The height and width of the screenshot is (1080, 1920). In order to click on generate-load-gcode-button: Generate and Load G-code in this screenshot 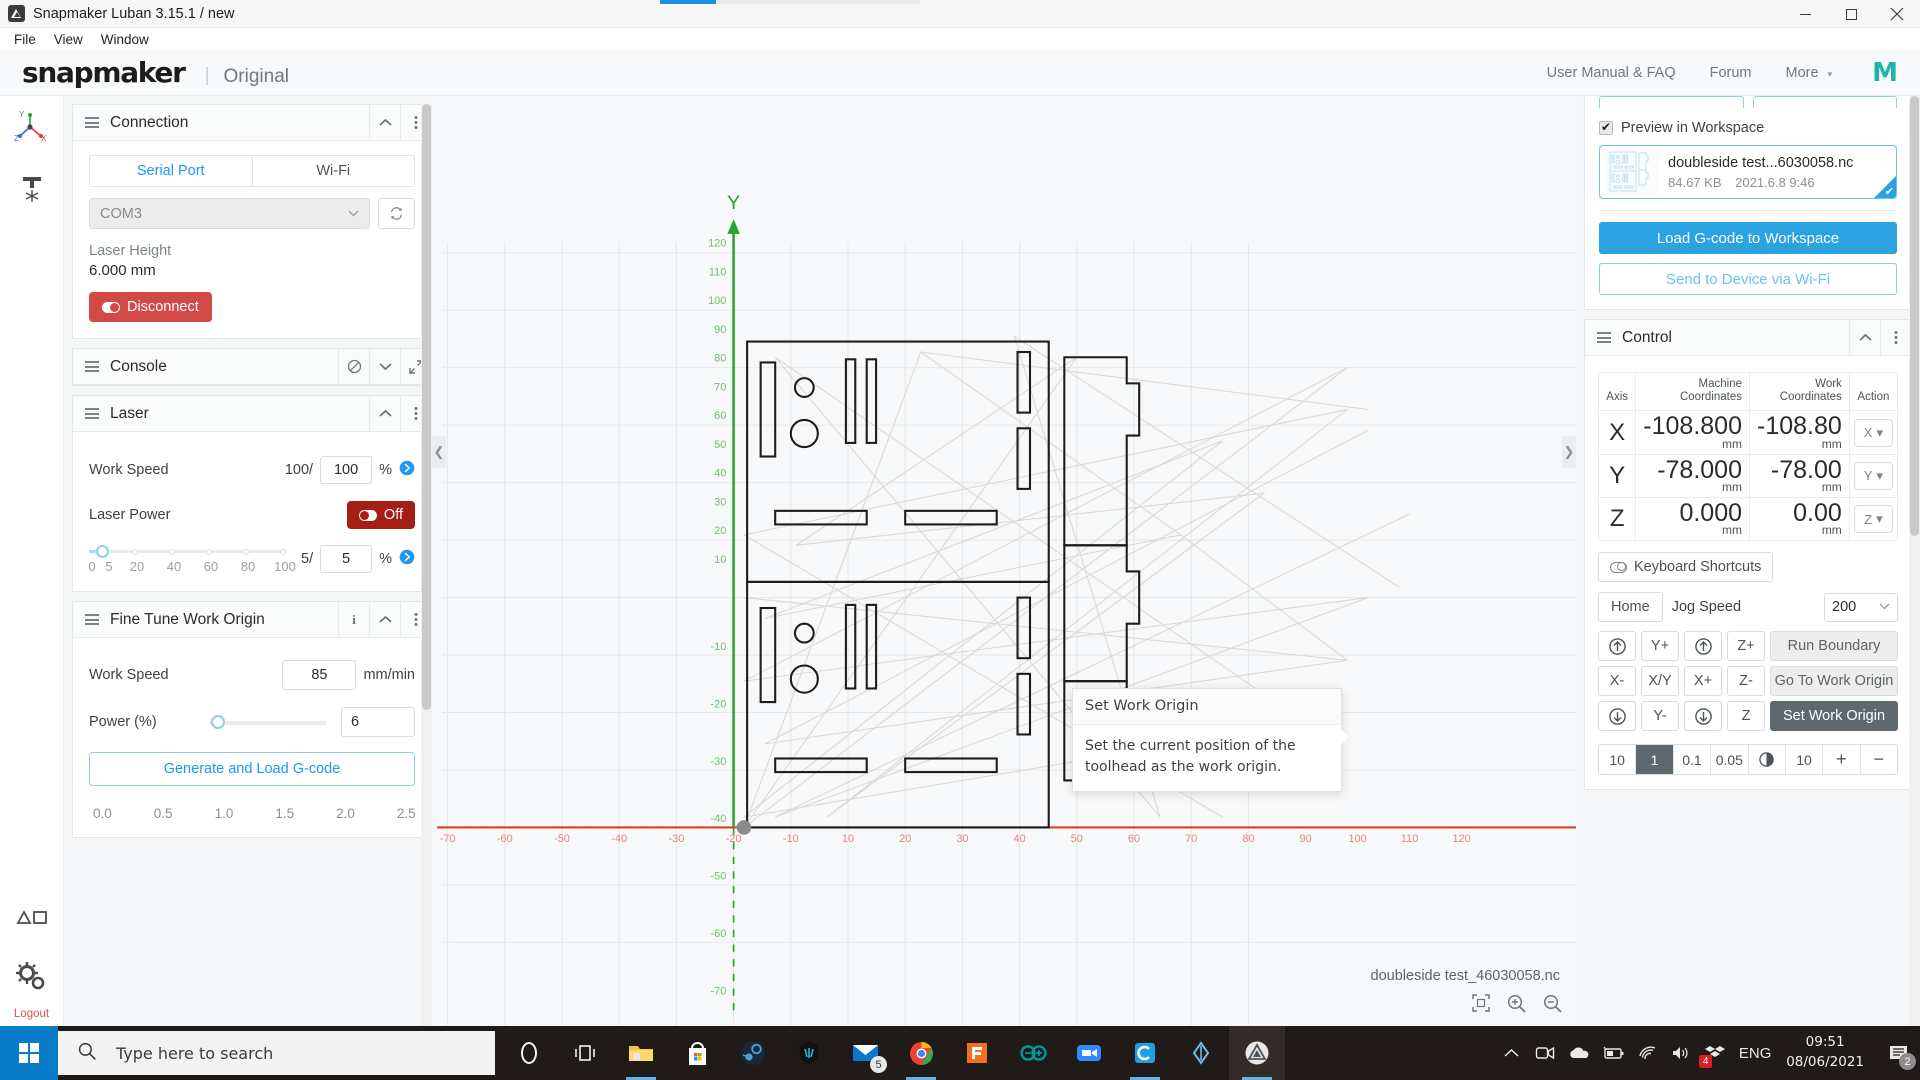, I will do `click(252, 769)`.